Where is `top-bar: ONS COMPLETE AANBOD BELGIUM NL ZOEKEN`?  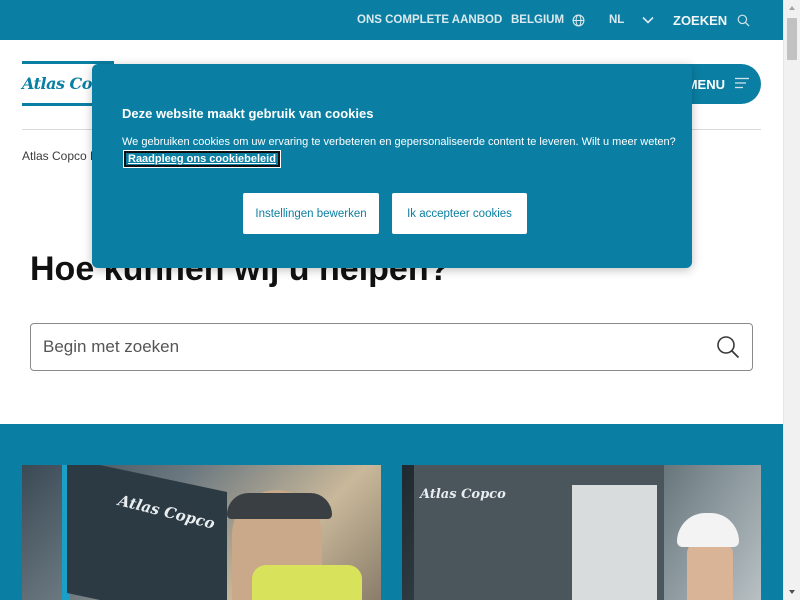
top-bar: ONS COMPLETE AANBOD BELGIUM NL ZOEKEN is located at coordinates (391, 20).